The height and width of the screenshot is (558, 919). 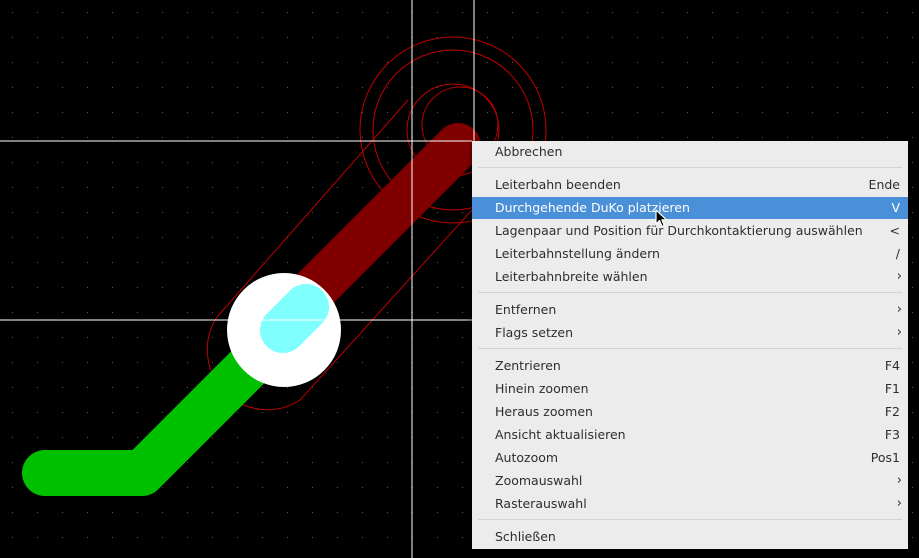 I want to click on menu-item-schliessen: Schließen, so click(x=690, y=537).